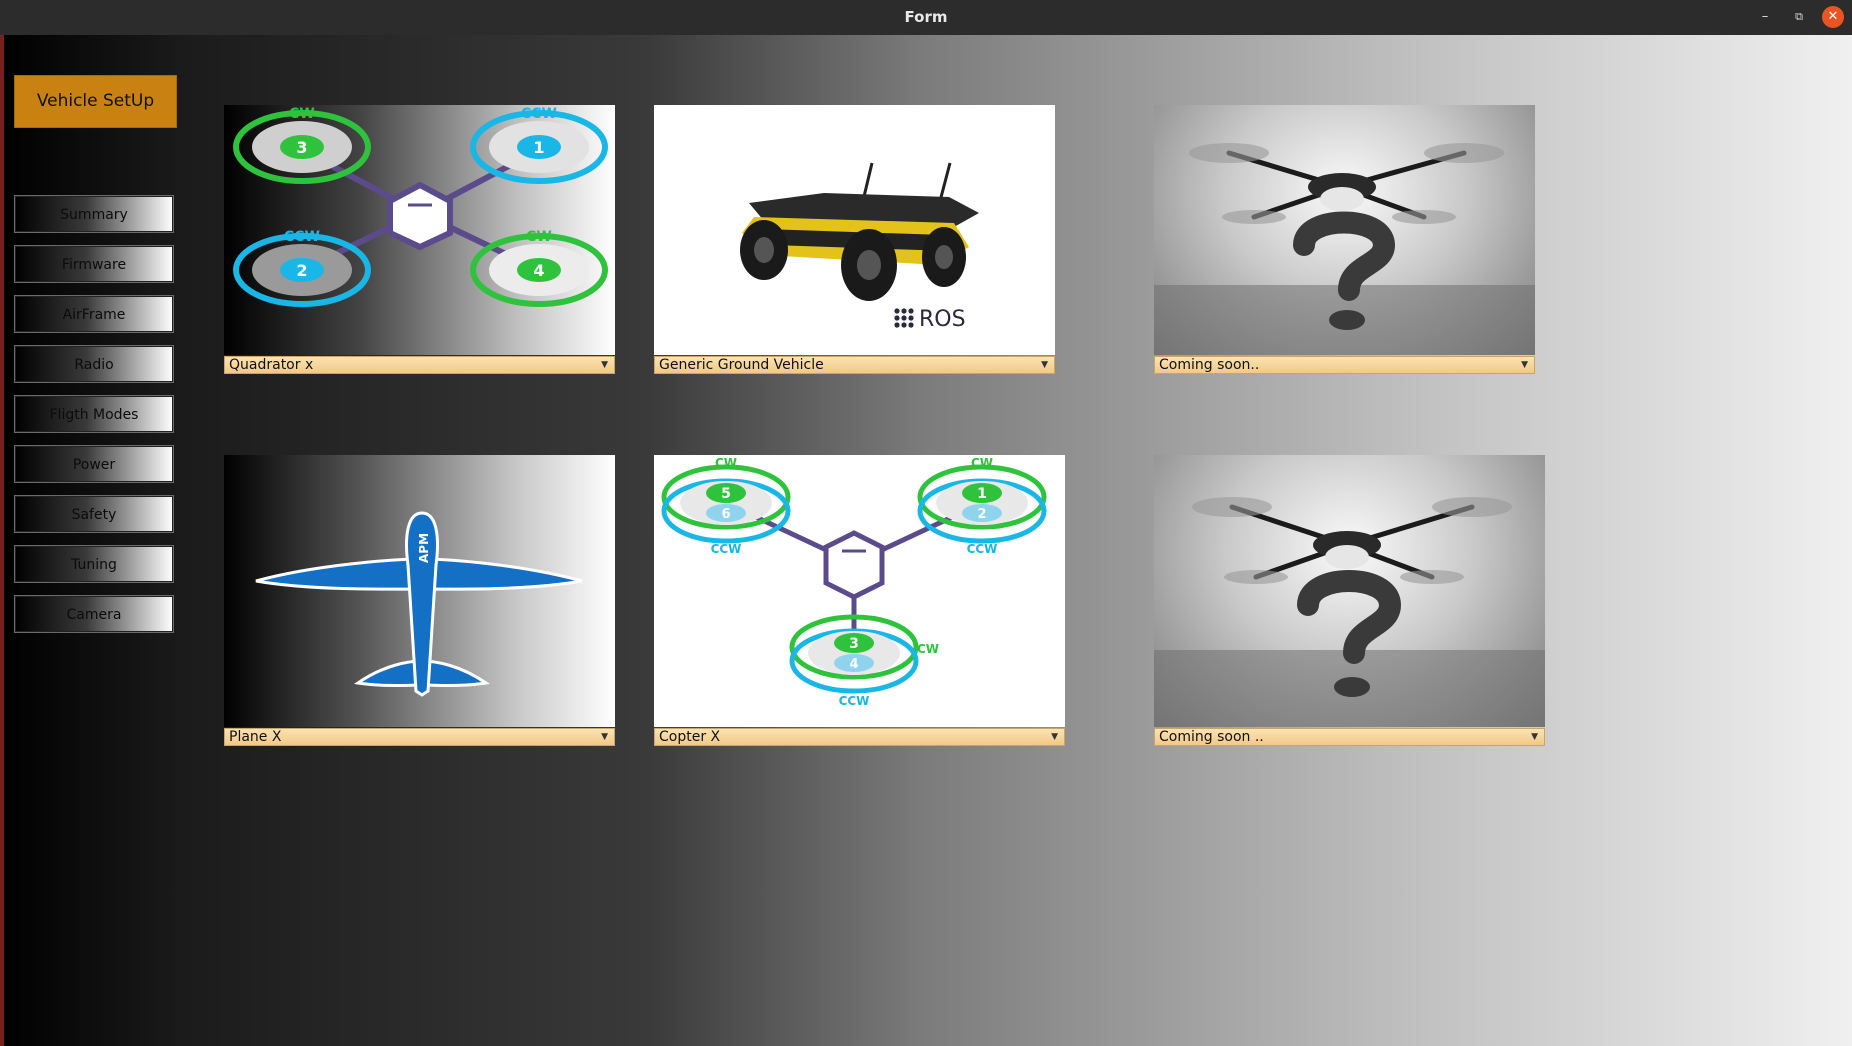  What do you see at coordinates (690, 737) in the screenshot?
I see `selected-value: Copter X` at bounding box center [690, 737].